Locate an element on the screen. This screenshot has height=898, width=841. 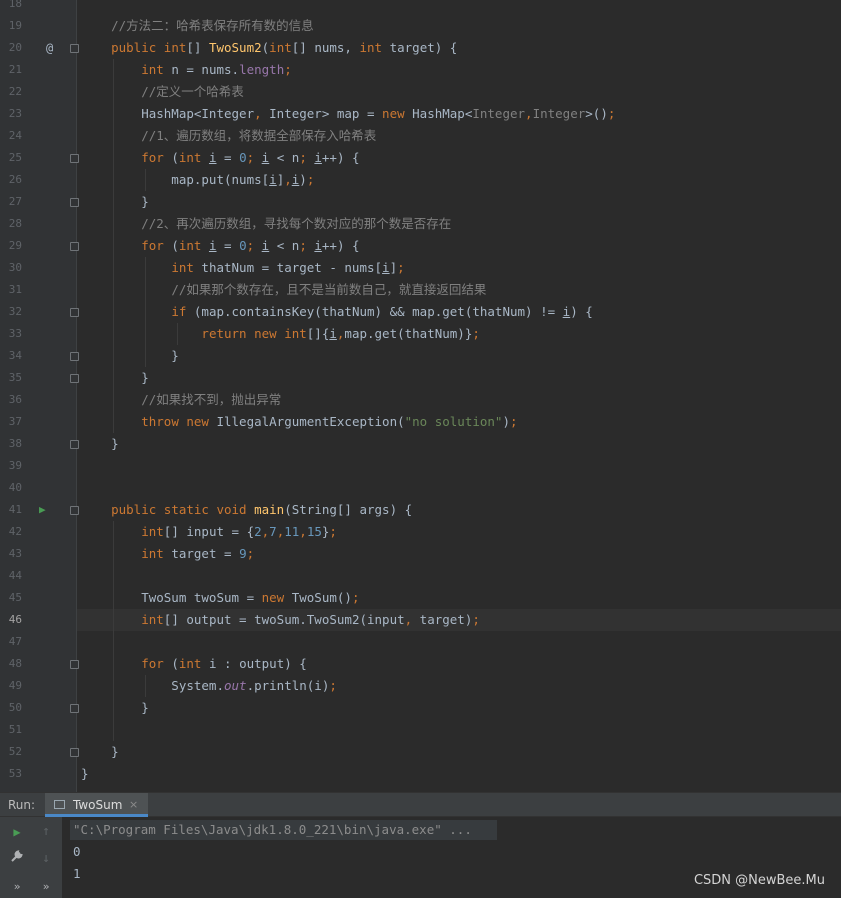
code-line-29: for (int i = 0; i < n; i++) { is located at coordinates (220, 246).